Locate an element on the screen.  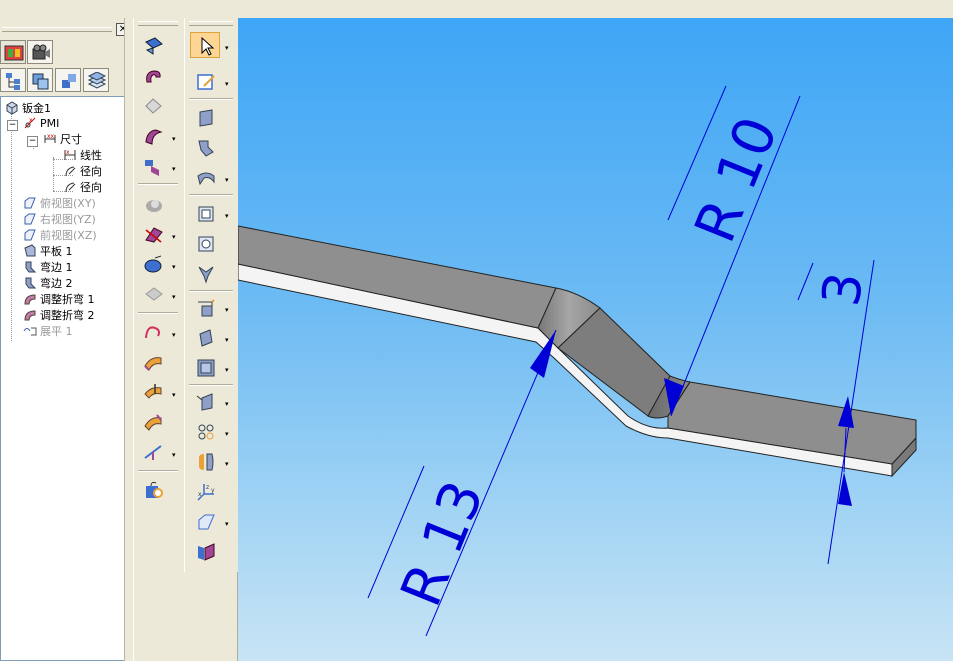
emboss-dropdown: ▾ is located at coordinates (174, 267).